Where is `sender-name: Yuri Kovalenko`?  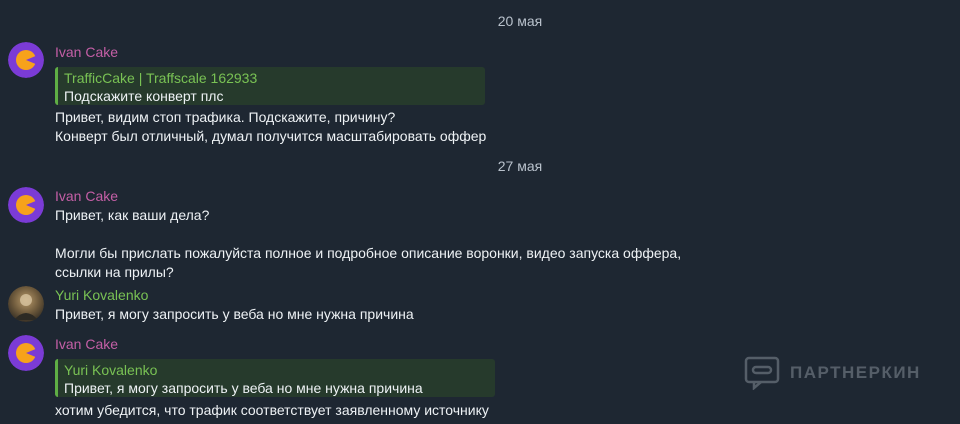 sender-name: Yuri Kovalenko is located at coordinates (101, 295).